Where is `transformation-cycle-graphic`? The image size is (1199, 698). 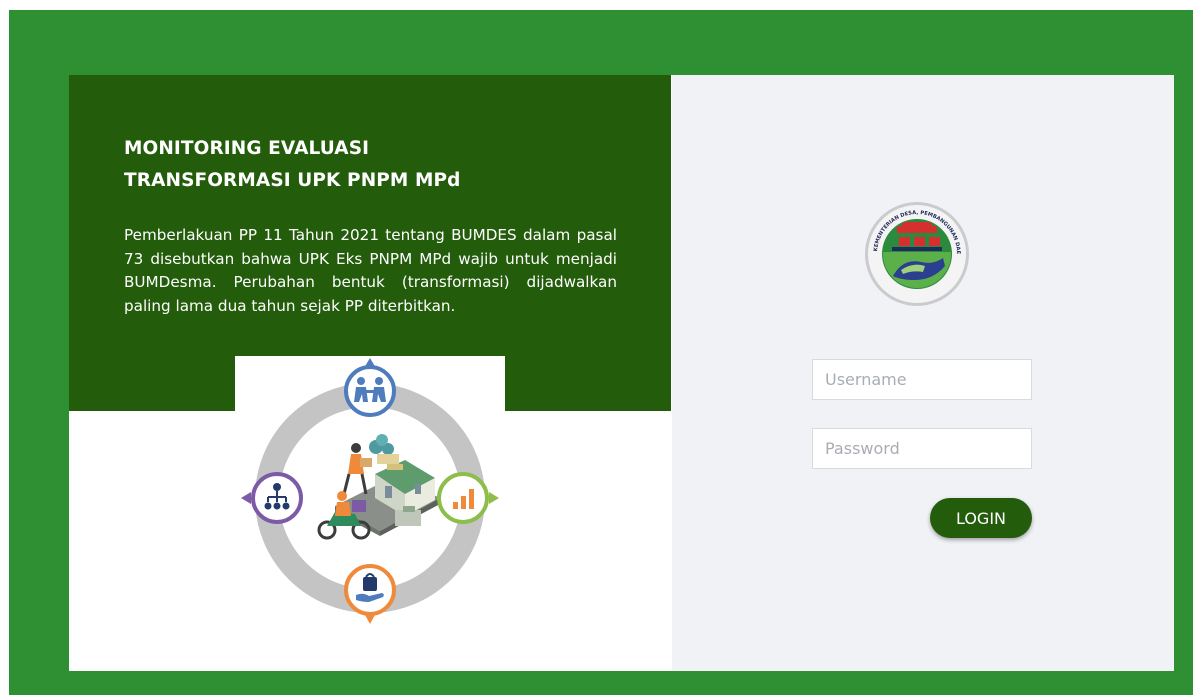 transformation-cycle-graphic is located at coordinates (370, 491).